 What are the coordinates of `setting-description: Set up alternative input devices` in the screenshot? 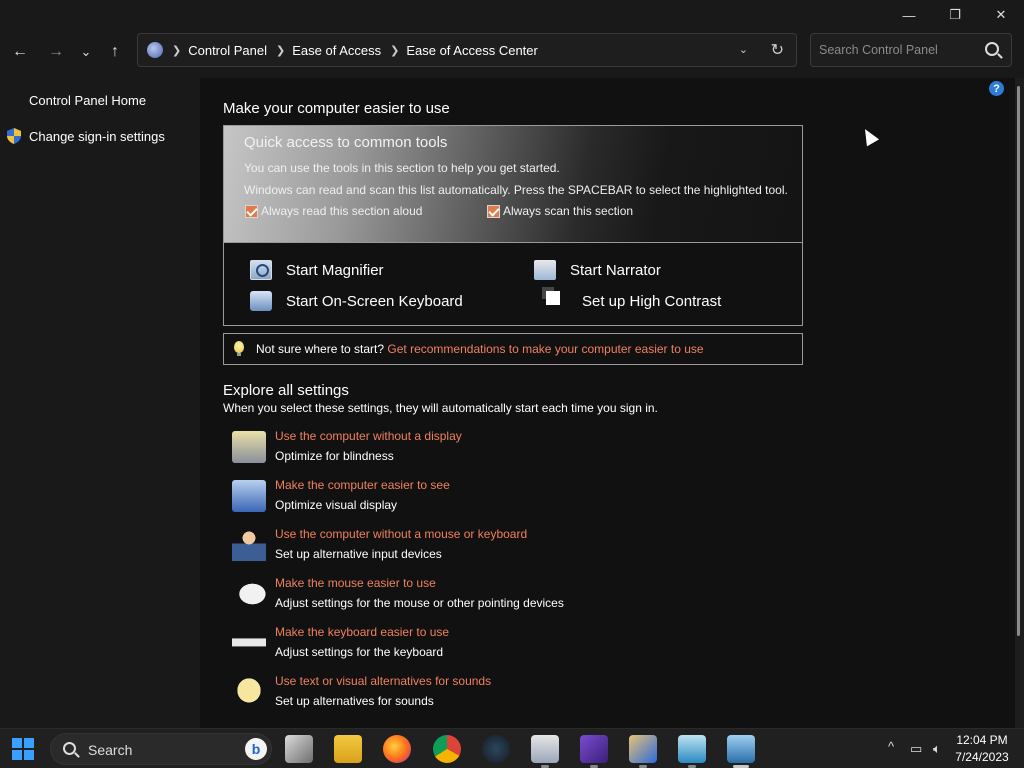 It's located at (358, 554).